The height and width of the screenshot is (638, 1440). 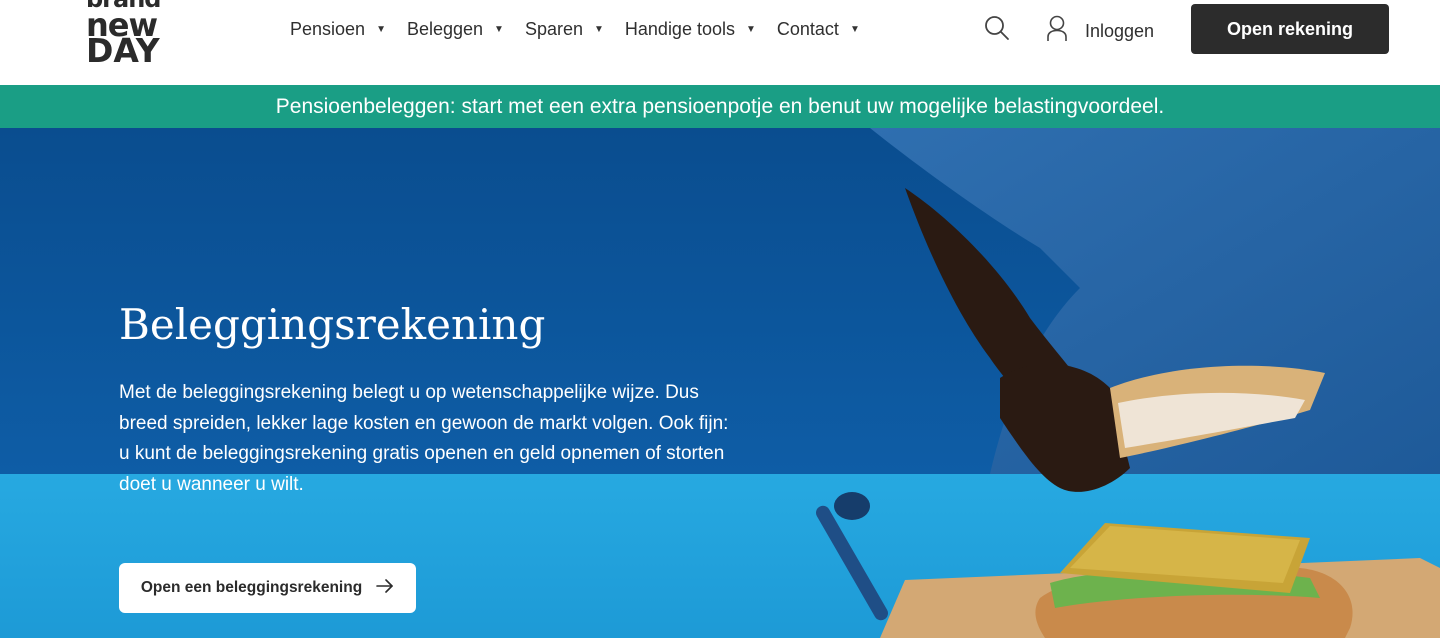 What do you see at coordinates (123, 50) in the screenshot?
I see `logo-line-3: DAY` at bounding box center [123, 50].